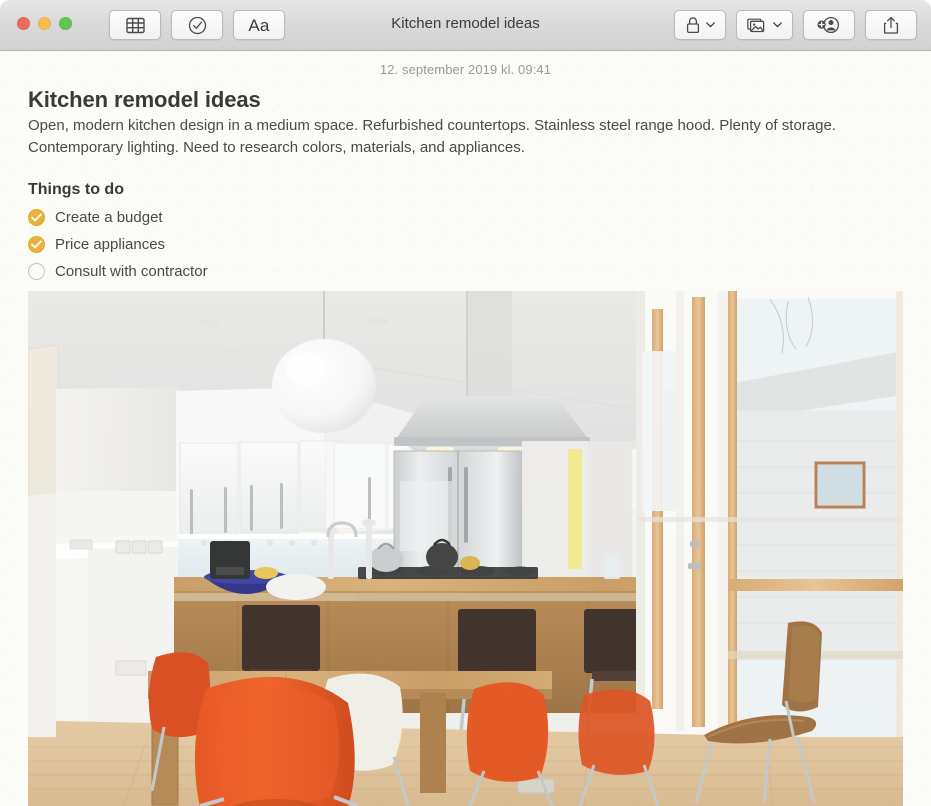 The image size is (931, 806). What do you see at coordinates (23, 23) in the screenshot?
I see `close-button` at bounding box center [23, 23].